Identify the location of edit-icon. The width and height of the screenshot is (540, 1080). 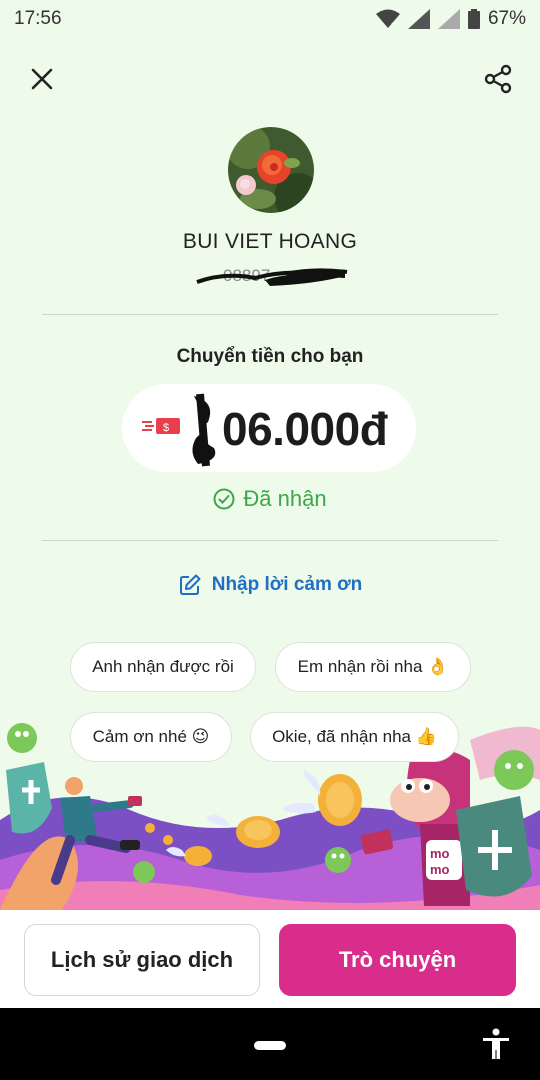
(190, 584).